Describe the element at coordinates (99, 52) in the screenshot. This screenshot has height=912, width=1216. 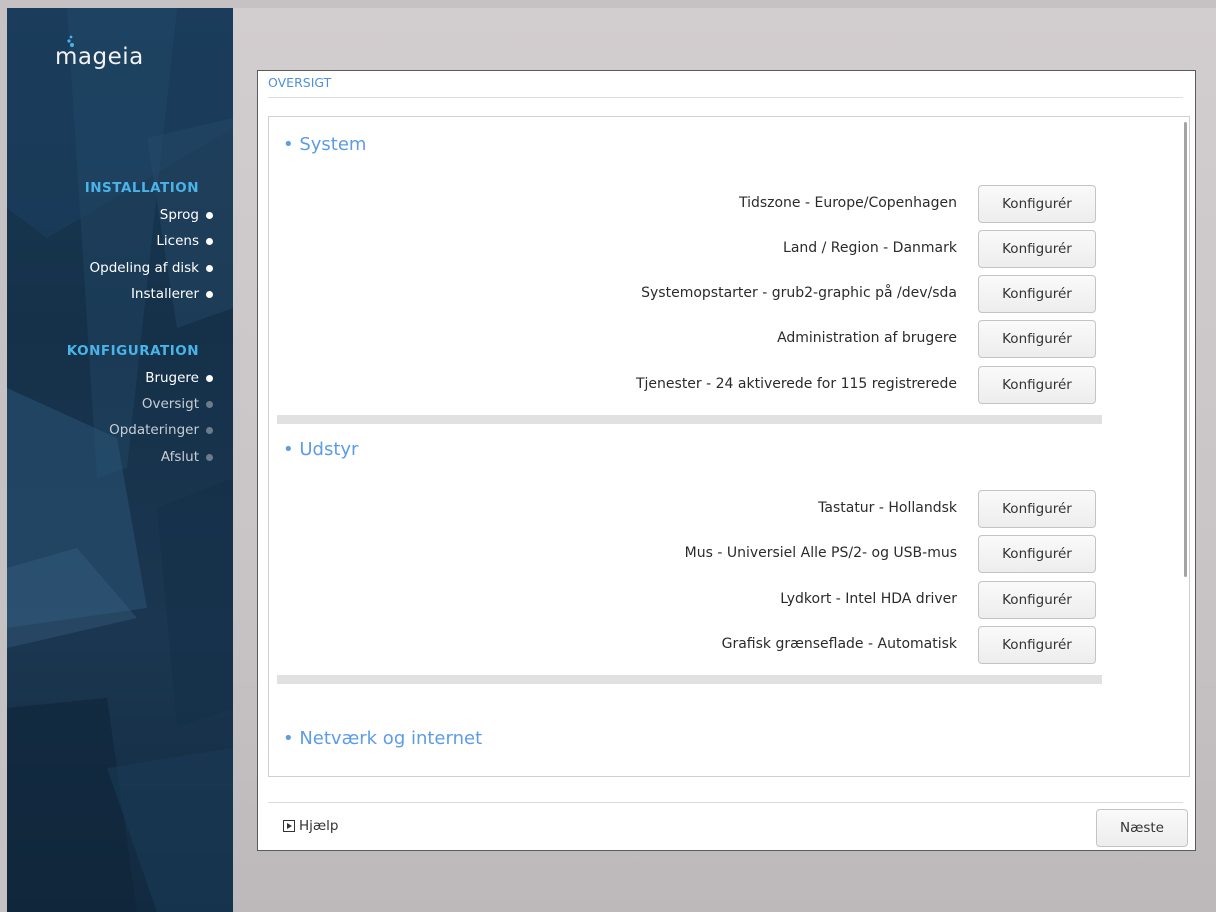
I see `mageia-logo: mageia` at that location.